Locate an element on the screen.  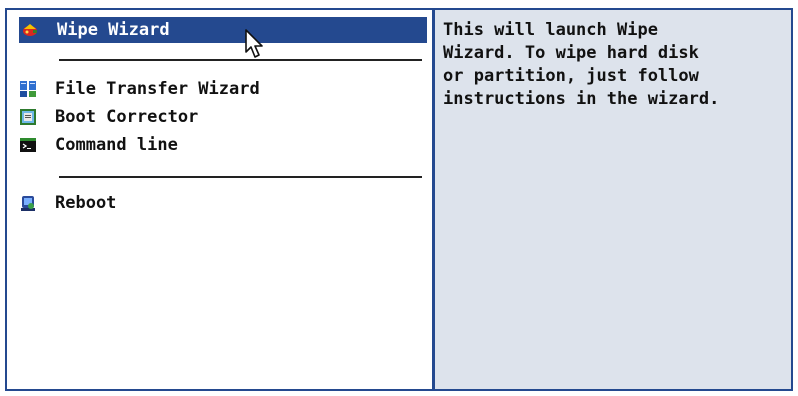
menu-item-label: Boot Corrector is located at coordinates (127, 117).